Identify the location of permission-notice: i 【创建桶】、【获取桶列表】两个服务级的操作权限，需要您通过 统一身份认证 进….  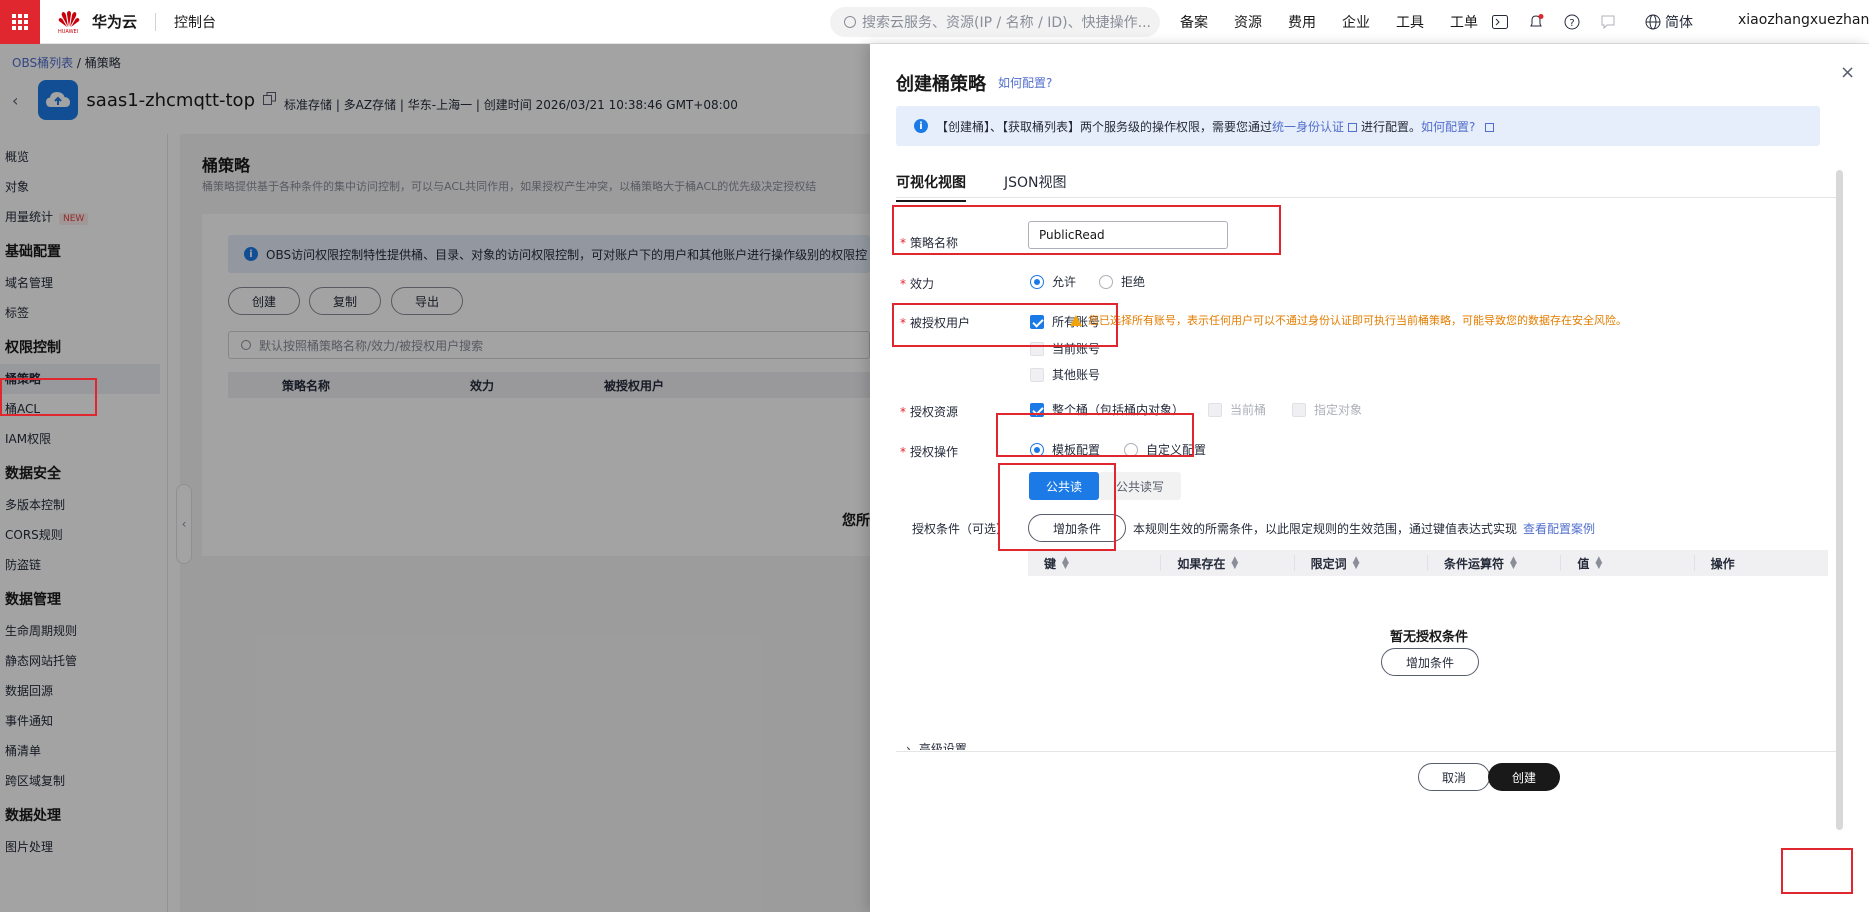
(1358, 126).